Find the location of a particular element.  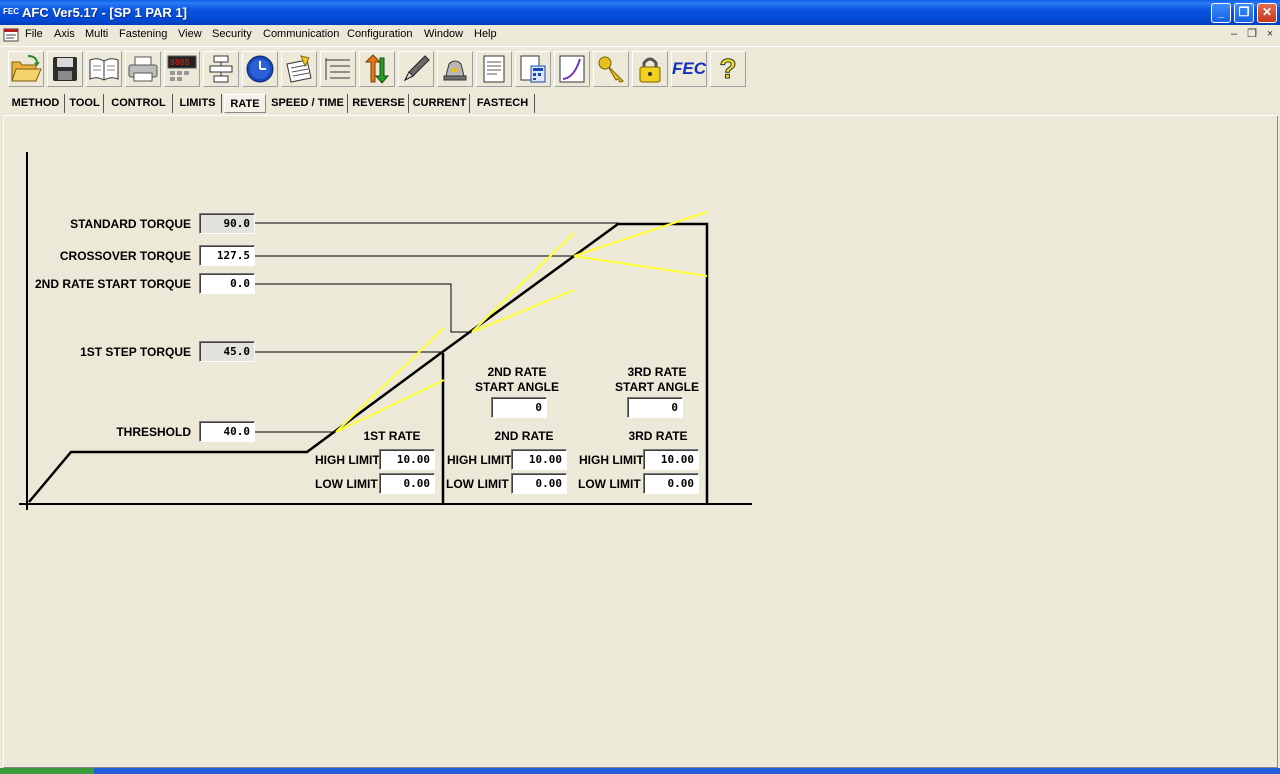

document-window-icon is located at coordinates (11, 35).